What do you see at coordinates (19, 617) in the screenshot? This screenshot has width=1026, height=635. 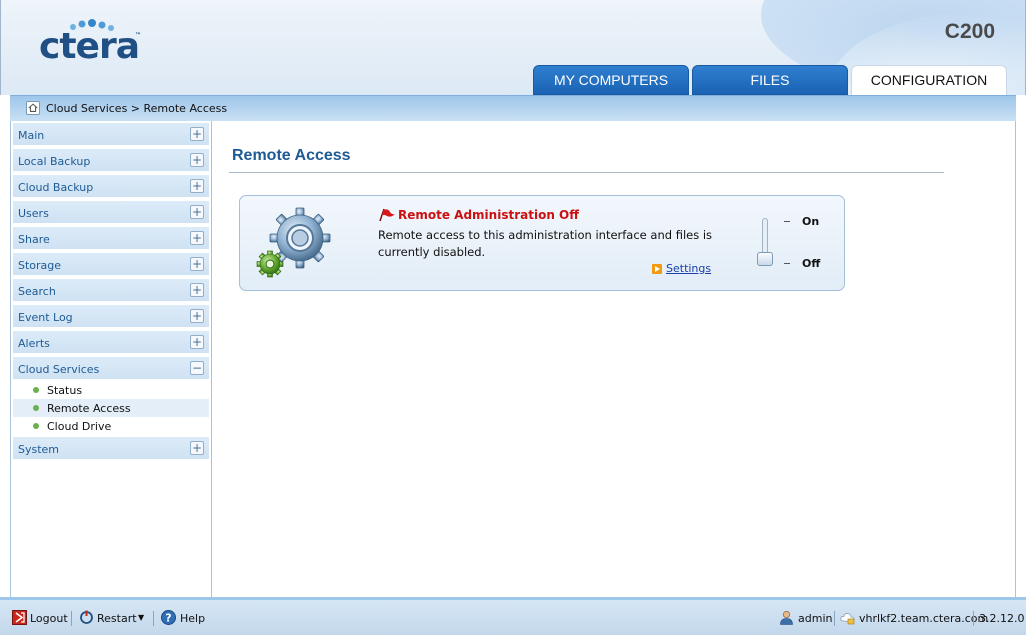 I see `logout-icon` at bounding box center [19, 617].